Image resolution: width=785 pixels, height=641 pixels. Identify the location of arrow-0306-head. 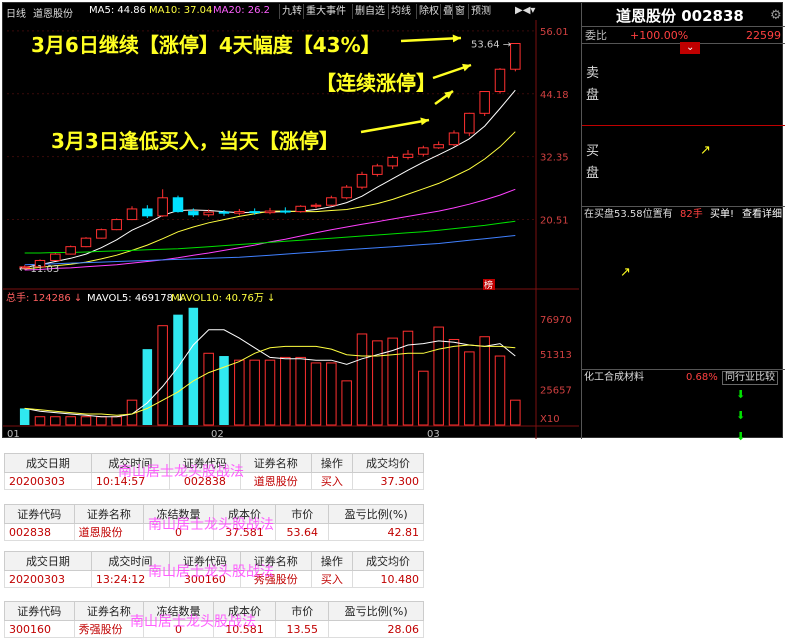
(456, 38).